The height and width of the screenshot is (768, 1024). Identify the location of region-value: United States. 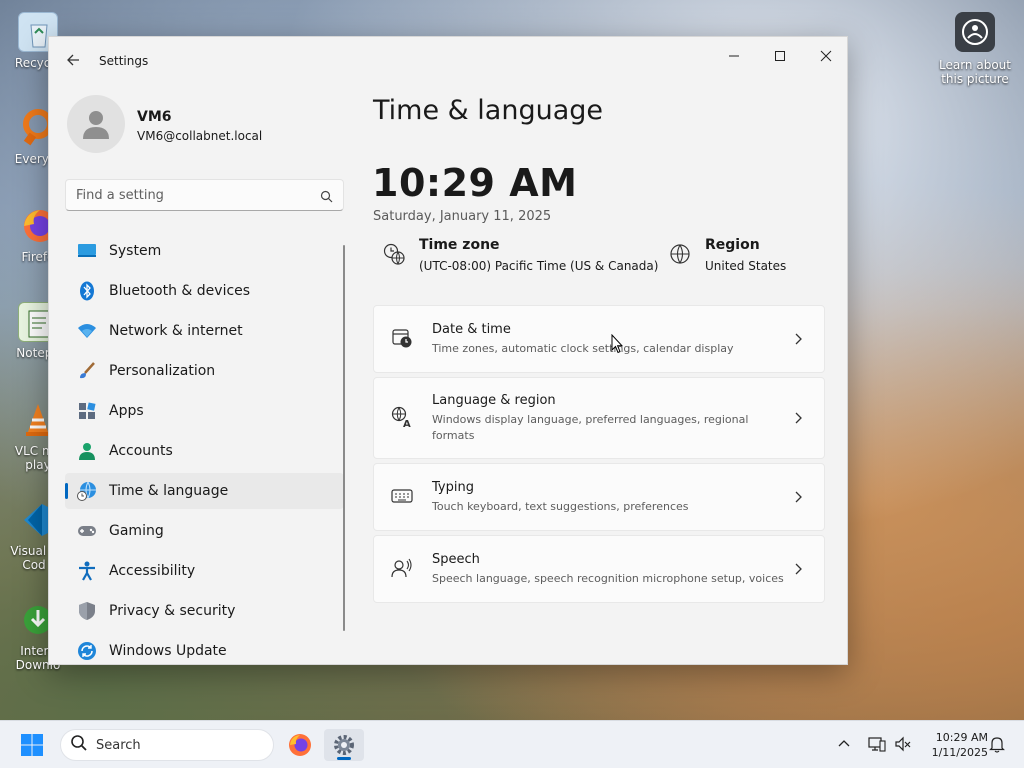
(746, 266).